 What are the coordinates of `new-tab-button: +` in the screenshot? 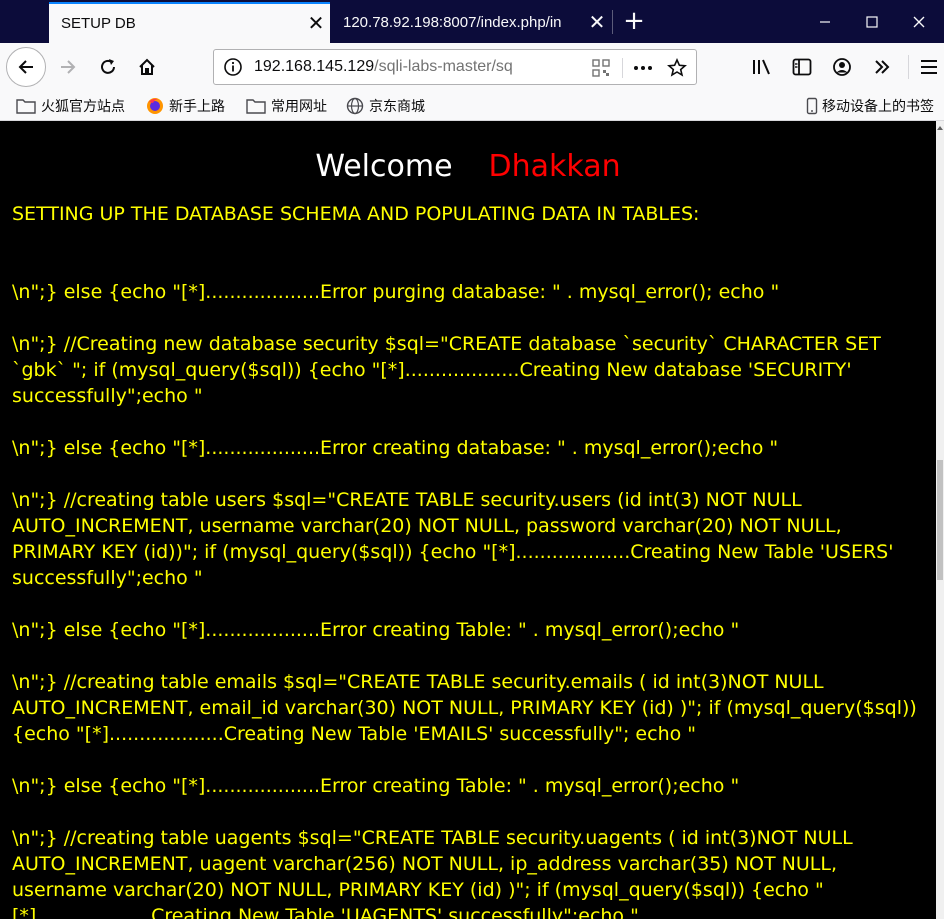 It's located at (634, 21).